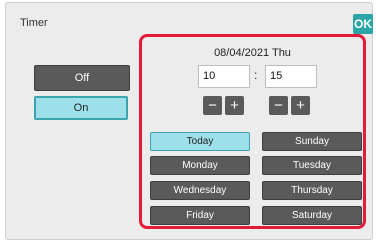 The width and height of the screenshot is (376, 242). What do you see at coordinates (82, 78) in the screenshot?
I see `off-button: Off` at bounding box center [82, 78].